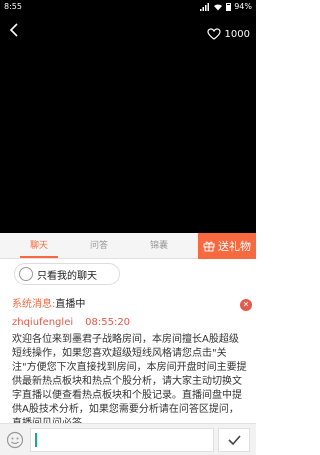 This screenshot has height=455, width=320. Describe the element at coordinates (34, 304) in the screenshot. I see `system-message-prefix: 系统消息:` at that location.